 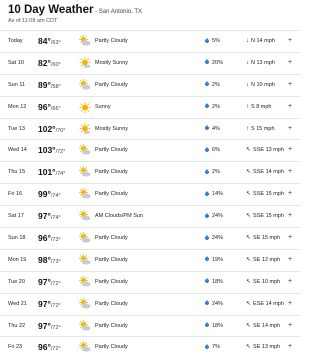 What do you see at coordinates (55, 43) in the screenshot?
I see `low-temp: /63°` at bounding box center [55, 43].